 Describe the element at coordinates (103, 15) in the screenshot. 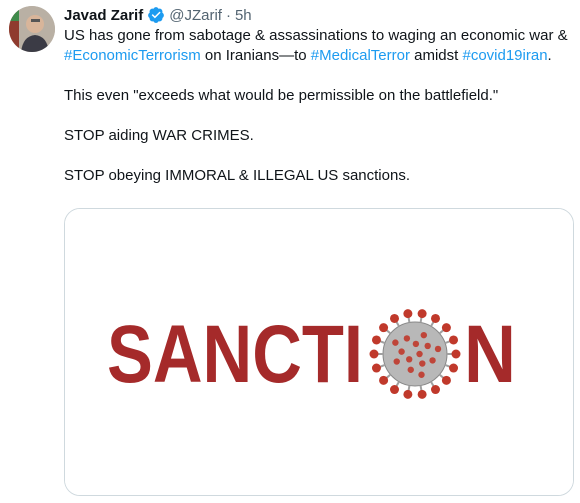

I see `author-name: Javad Zarif` at that location.